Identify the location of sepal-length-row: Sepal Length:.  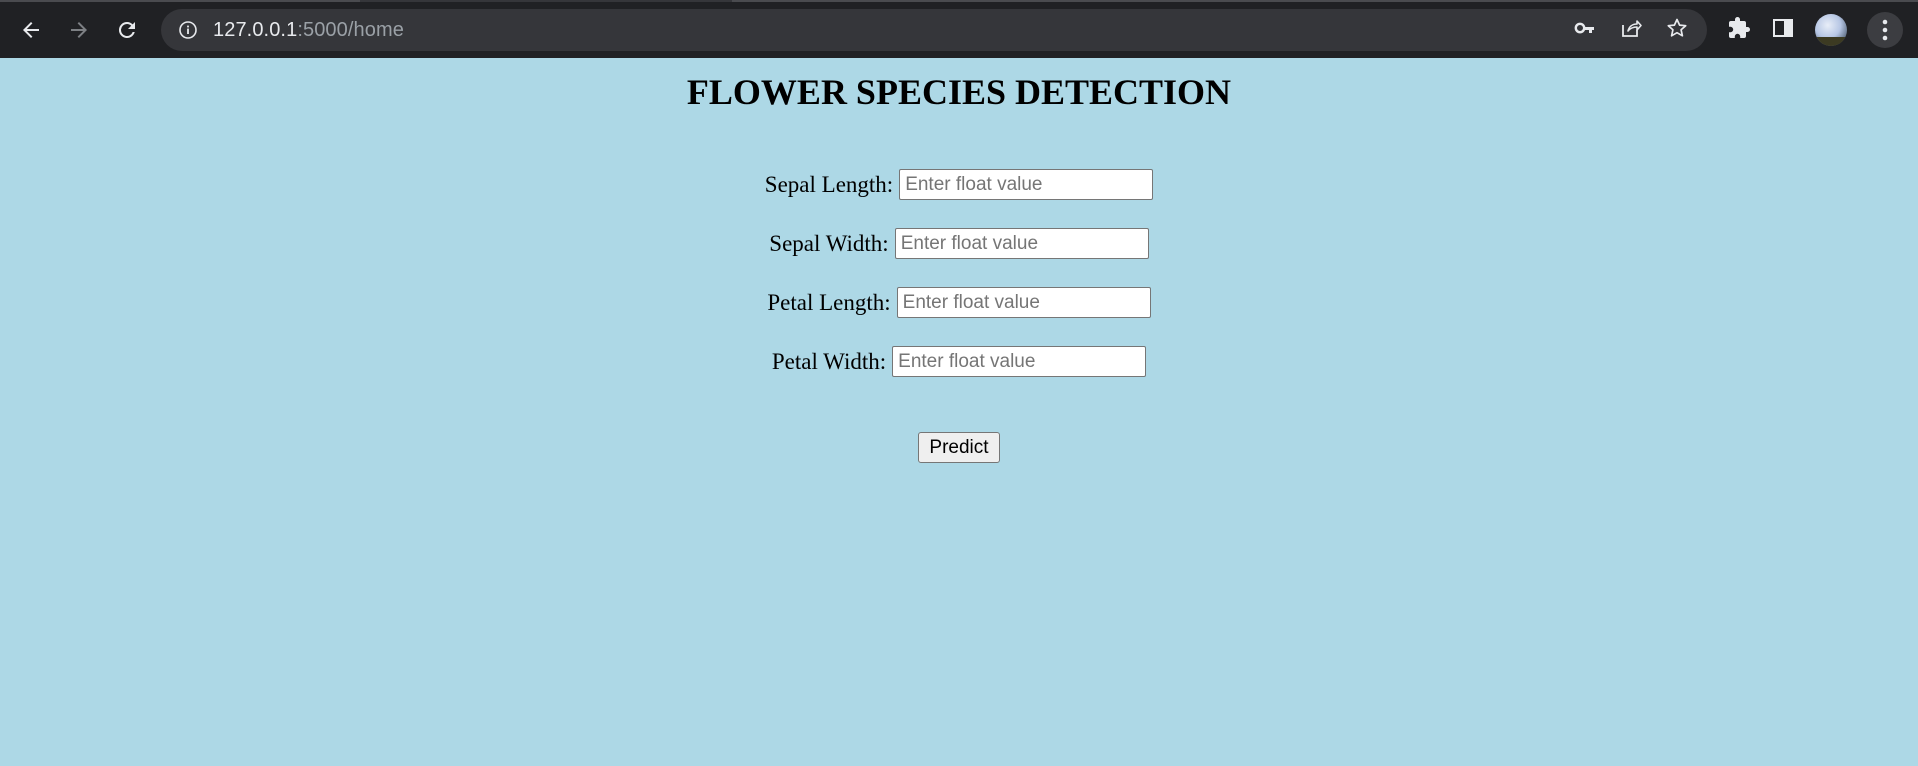
(959, 184).